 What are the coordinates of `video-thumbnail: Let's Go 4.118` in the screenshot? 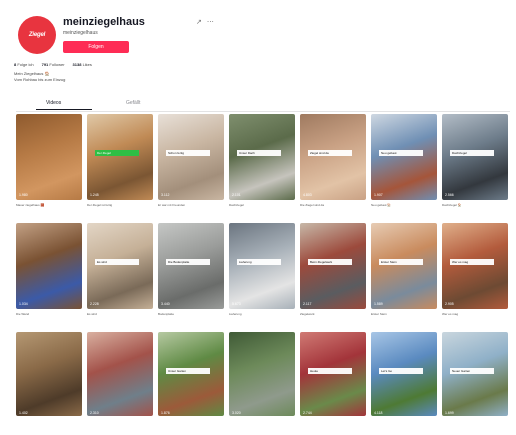 It's located at (404, 374).